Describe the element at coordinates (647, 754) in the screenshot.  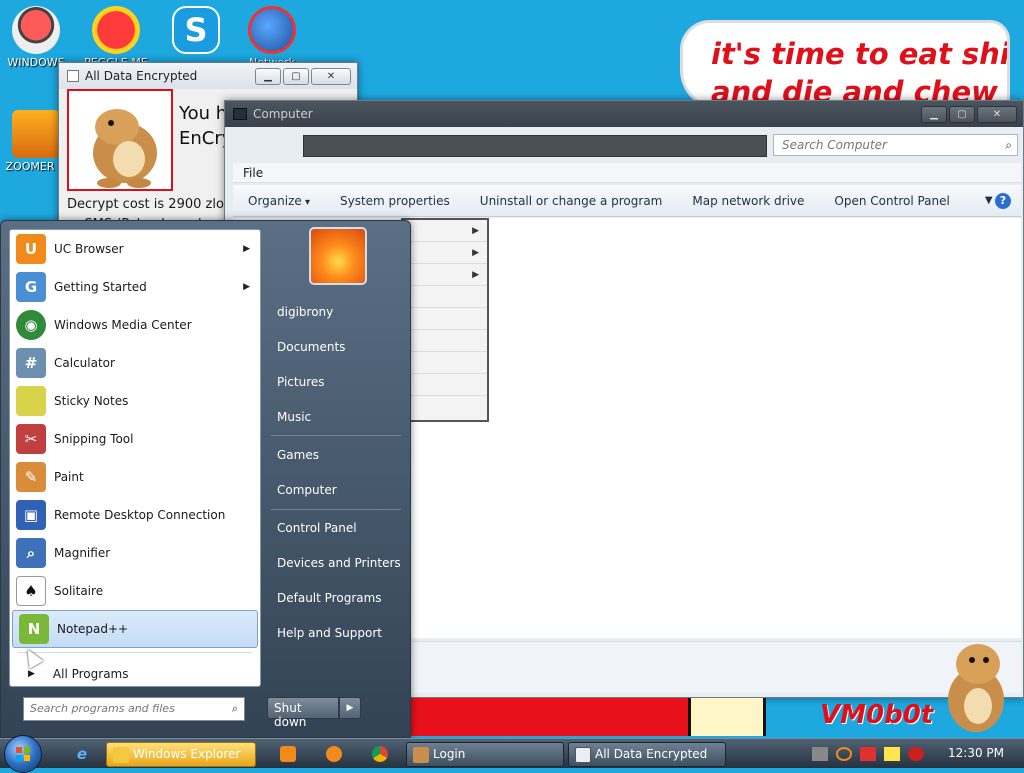
I see `taskbar-task-ransom: All Data Encrypted` at that location.